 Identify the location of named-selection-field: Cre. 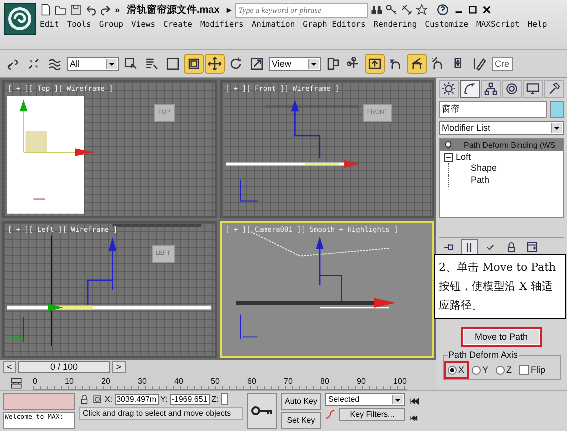
(502, 63).